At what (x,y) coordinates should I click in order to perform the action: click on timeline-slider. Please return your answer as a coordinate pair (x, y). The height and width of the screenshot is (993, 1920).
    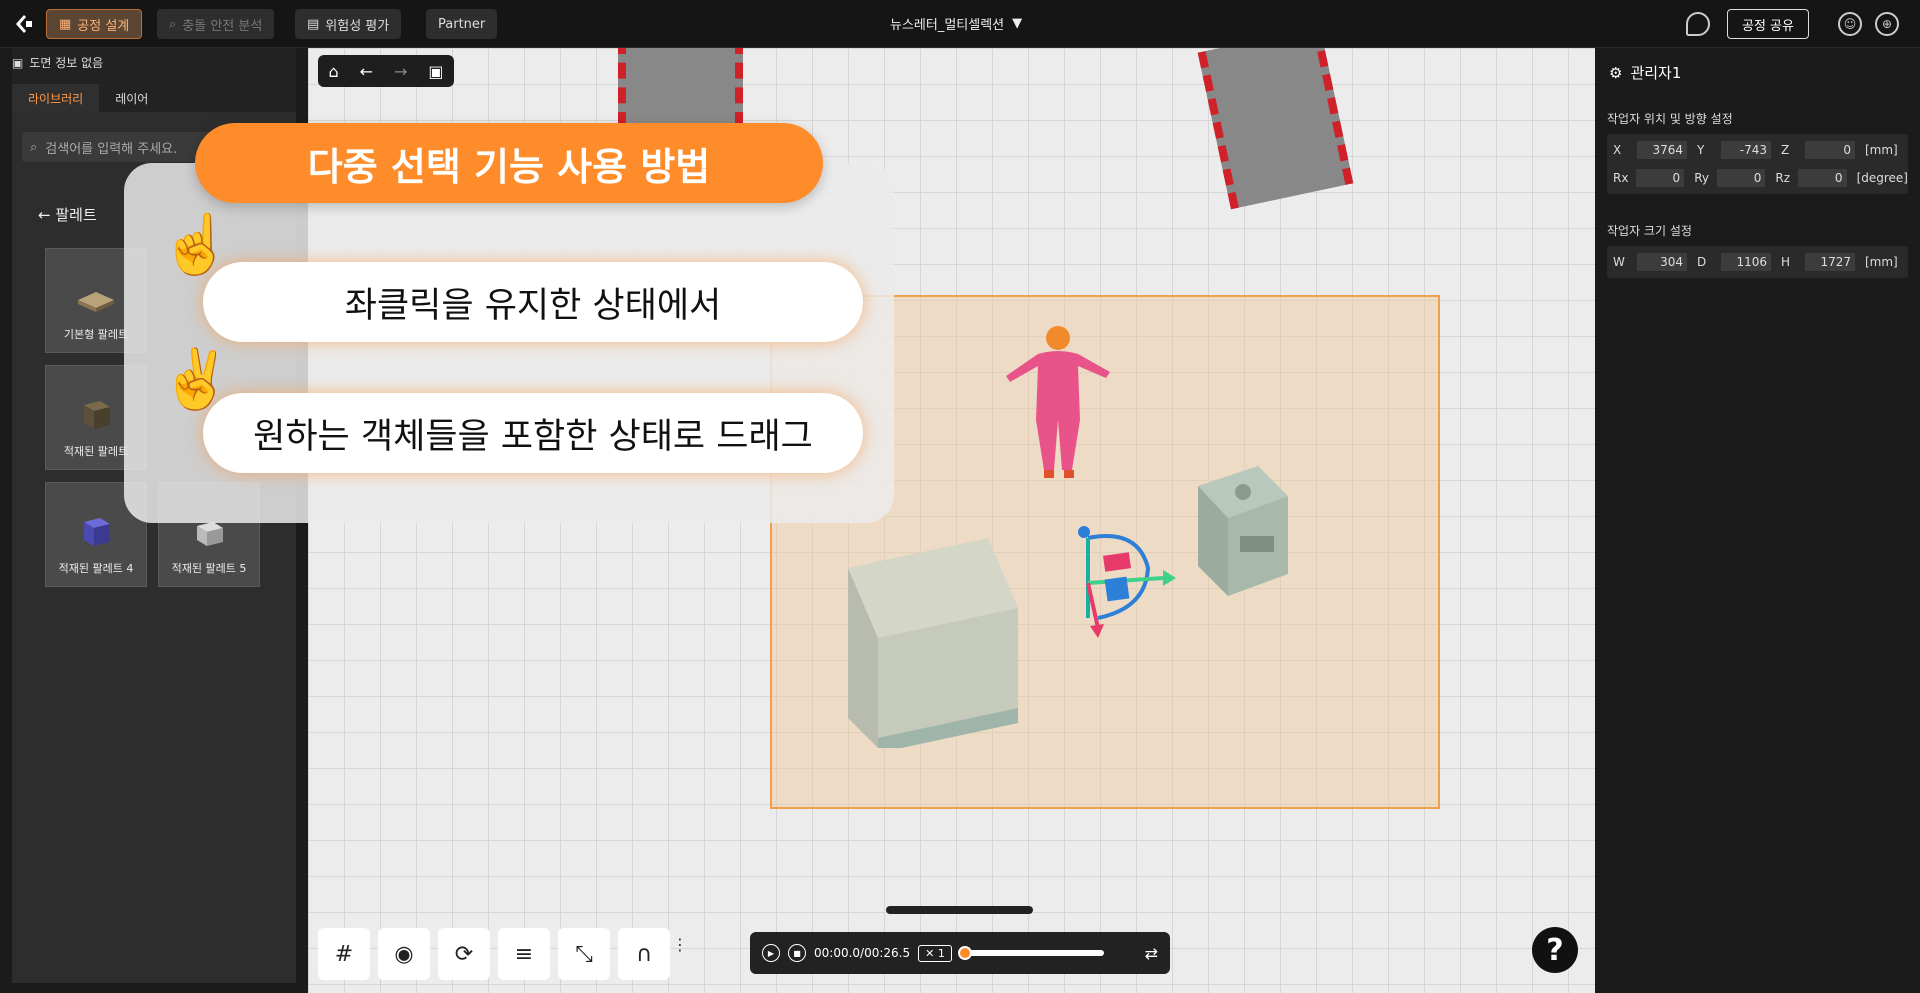
    Looking at the image, I should click on (1030, 953).